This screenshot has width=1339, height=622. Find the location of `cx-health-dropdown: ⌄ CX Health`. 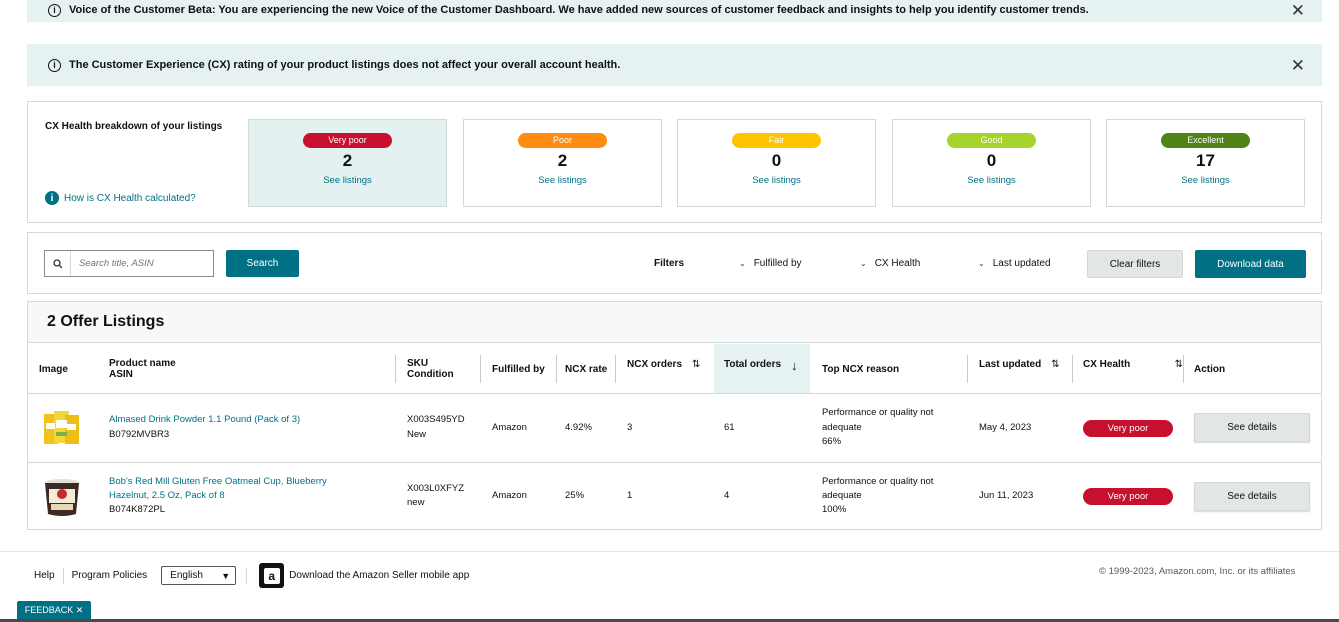

cx-health-dropdown: ⌄ CX Health is located at coordinates (890, 263).